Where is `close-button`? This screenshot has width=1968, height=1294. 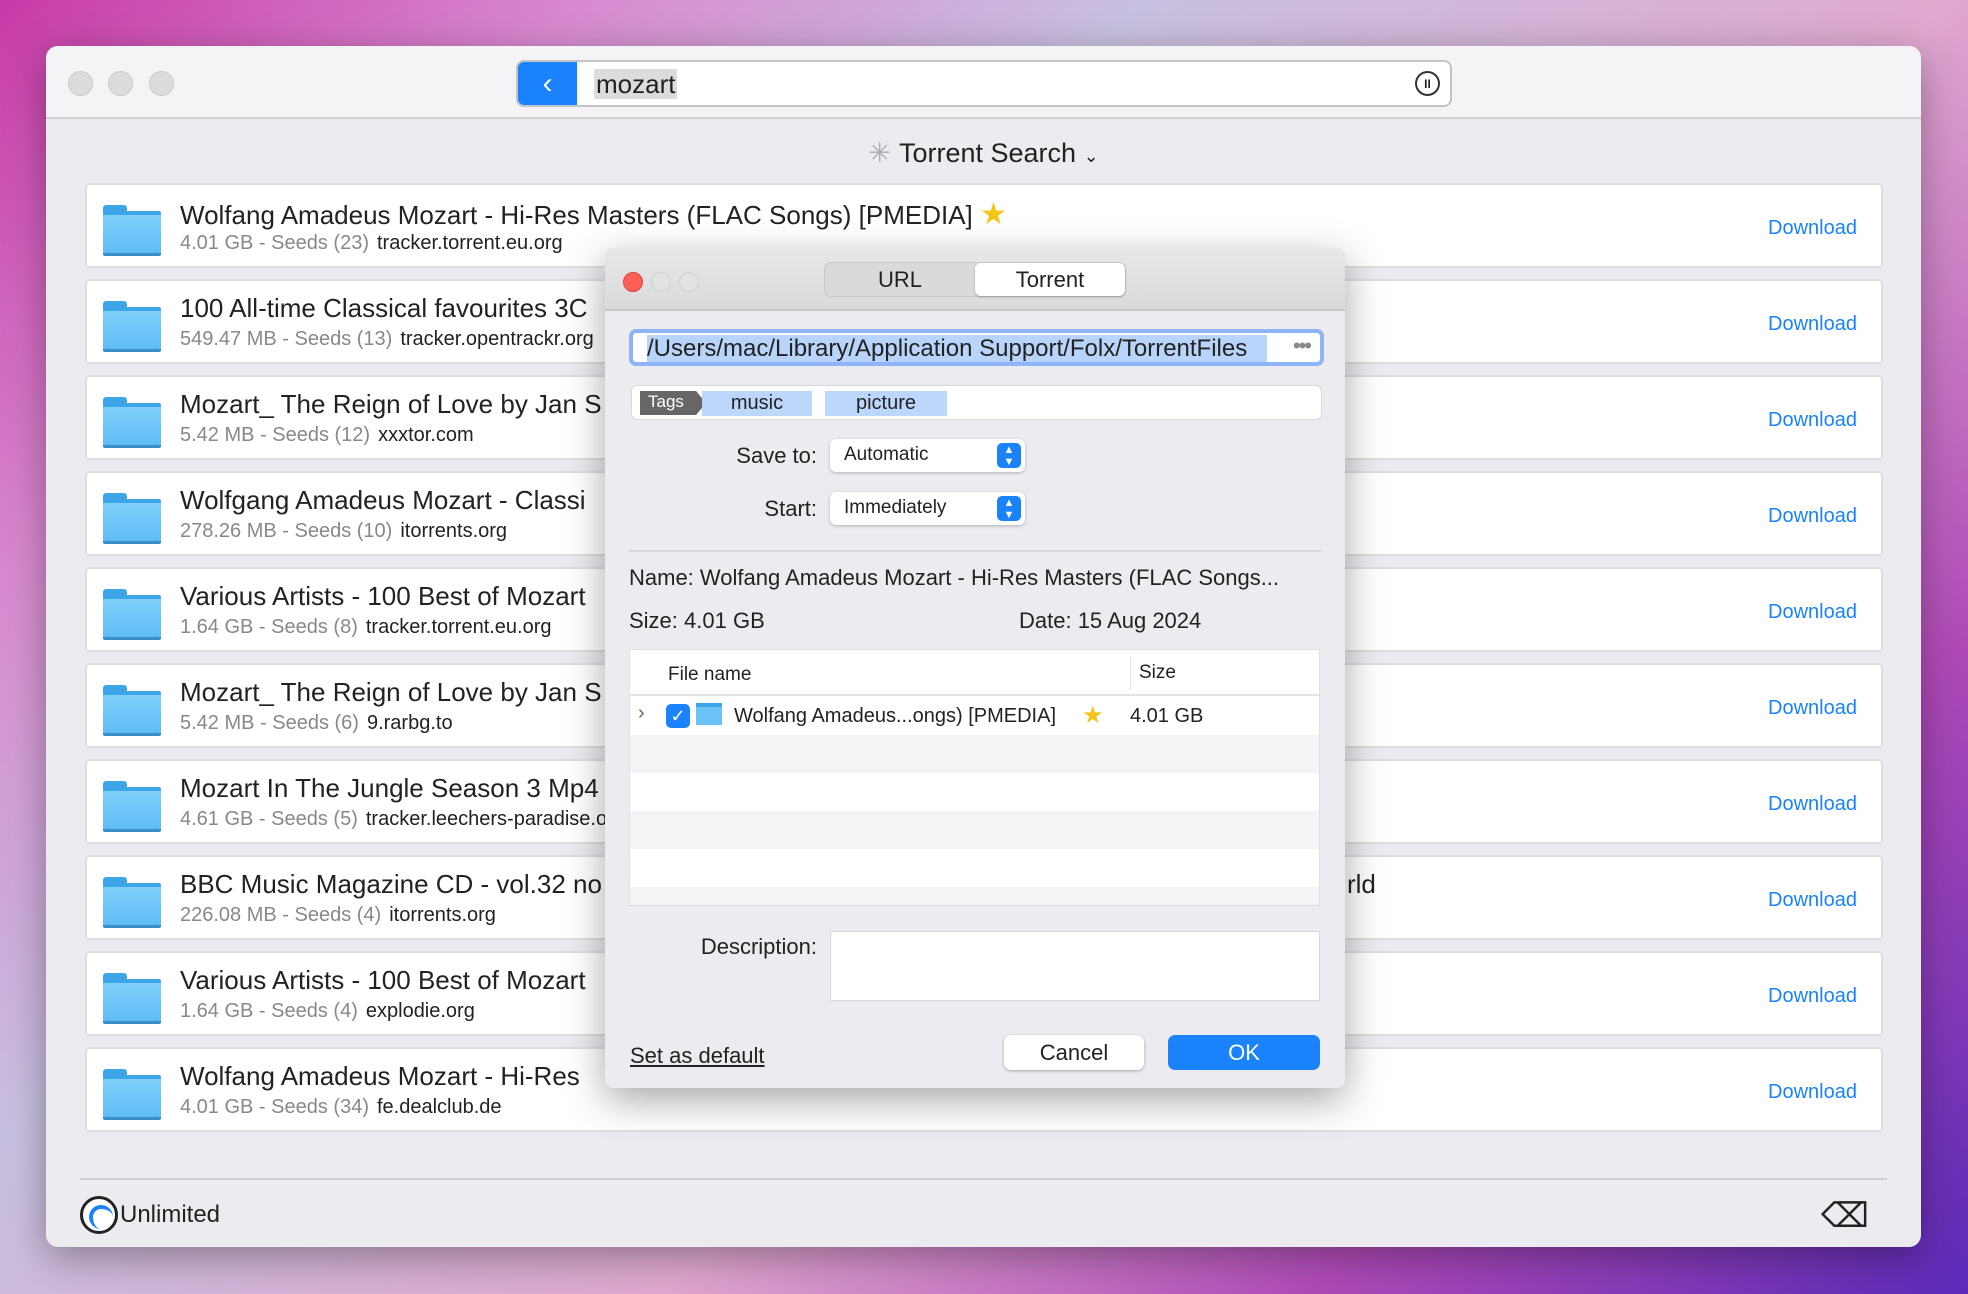 close-button is located at coordinates (80, 83).